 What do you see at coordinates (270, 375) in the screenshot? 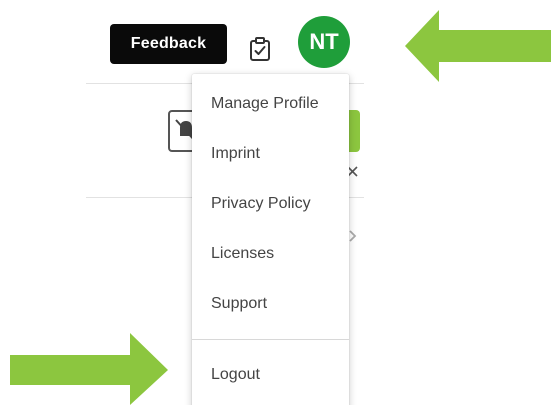
I see `menu-item-logout: Logout` at bounding box center [270, 375].